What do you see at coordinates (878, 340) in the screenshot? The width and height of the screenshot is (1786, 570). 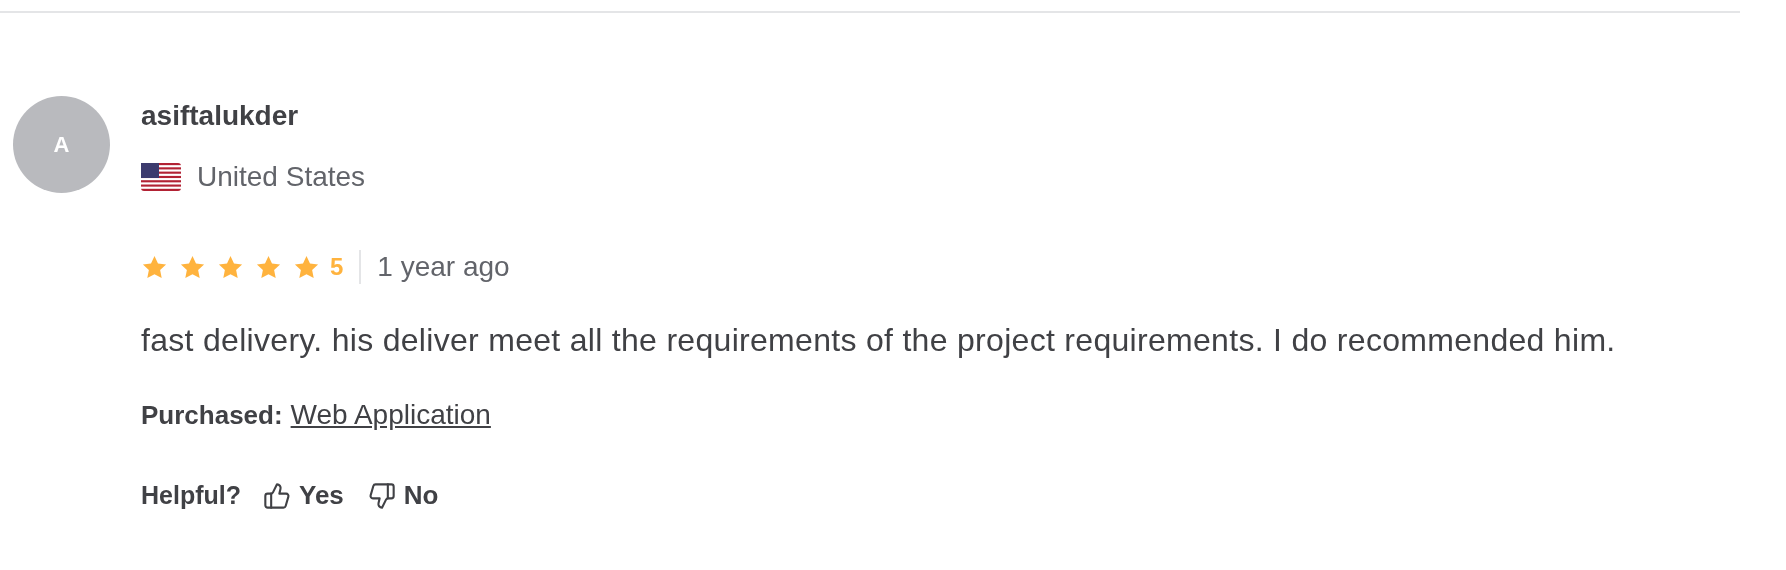 I see `review-text: fast delivery. his deliver meet all the requirements of the project requirements. I do recommended him.` at bounding box center [878, 340].